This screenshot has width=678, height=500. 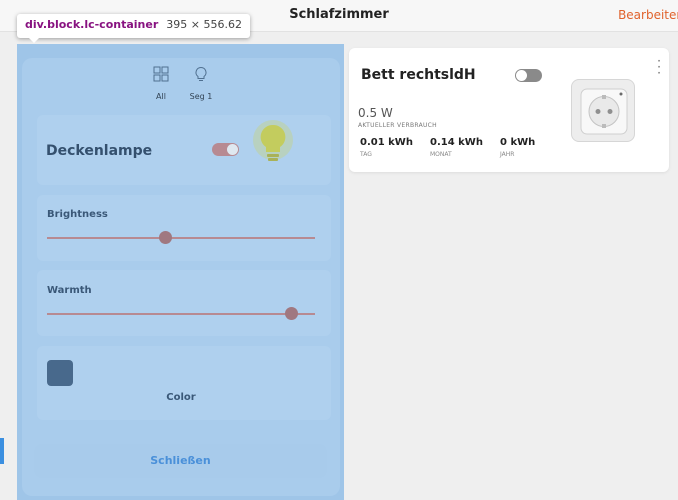 I want to click on warmth-thumb, so click(x=291, y=313).